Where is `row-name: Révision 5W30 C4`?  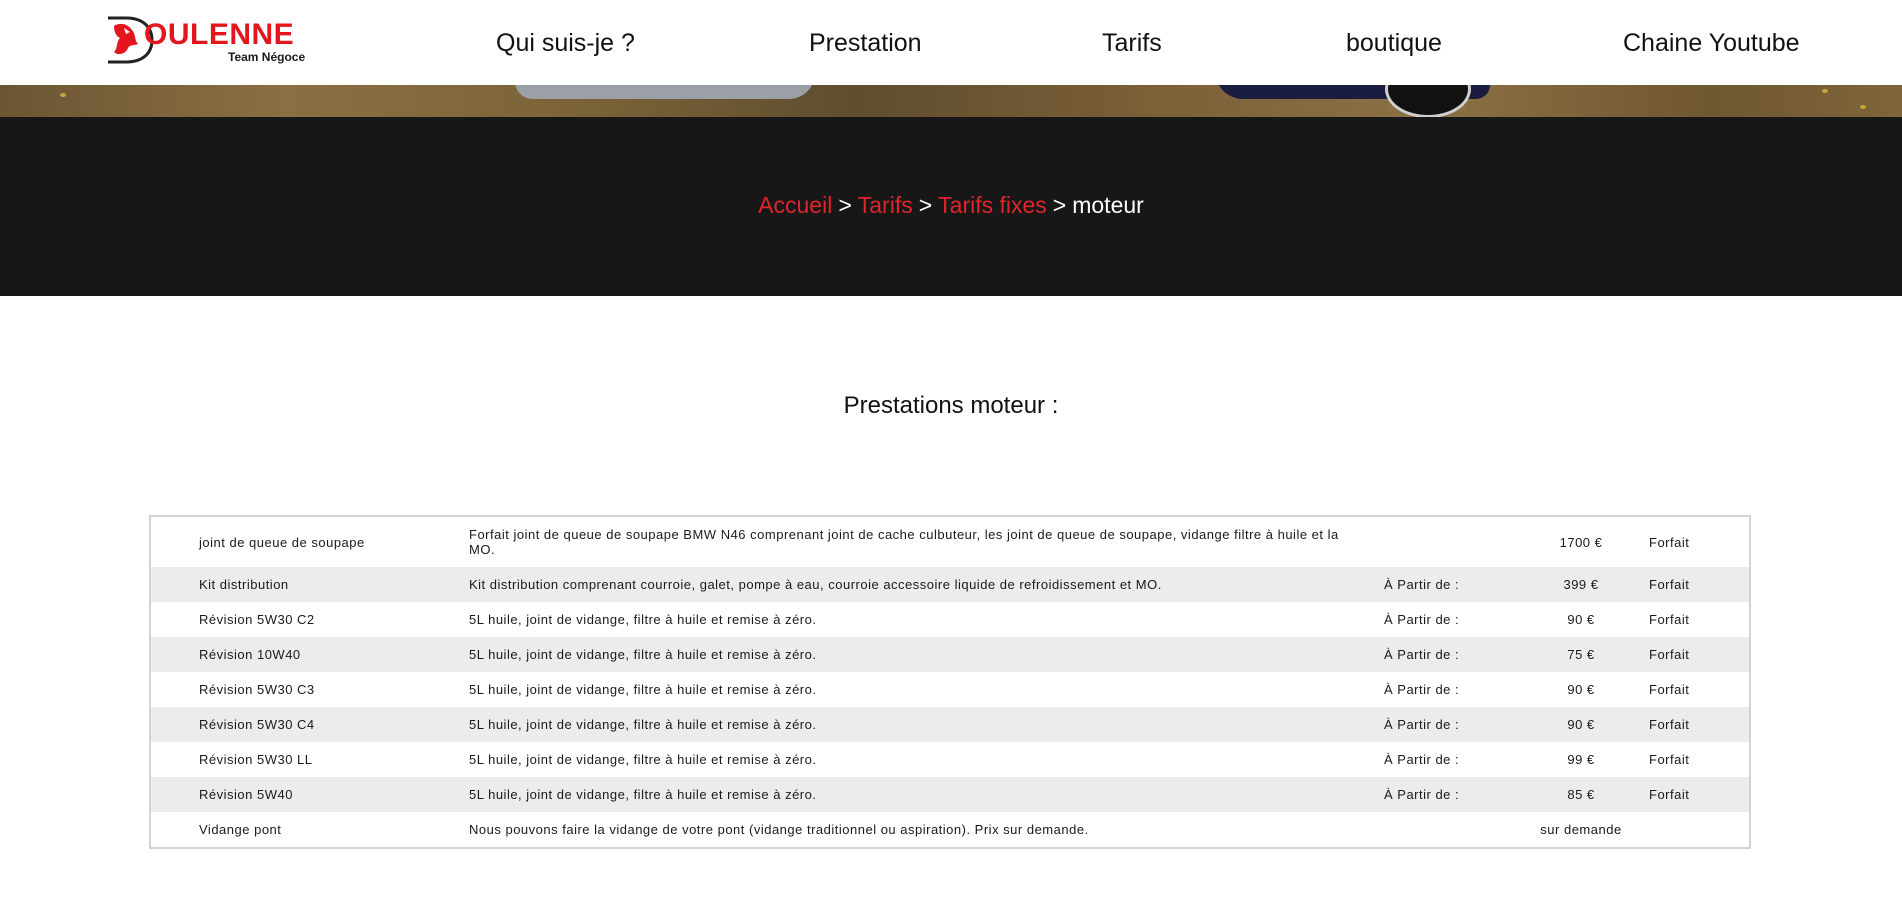 row-name: Révision 5W30 C4 is located at coordinates (257, 724).